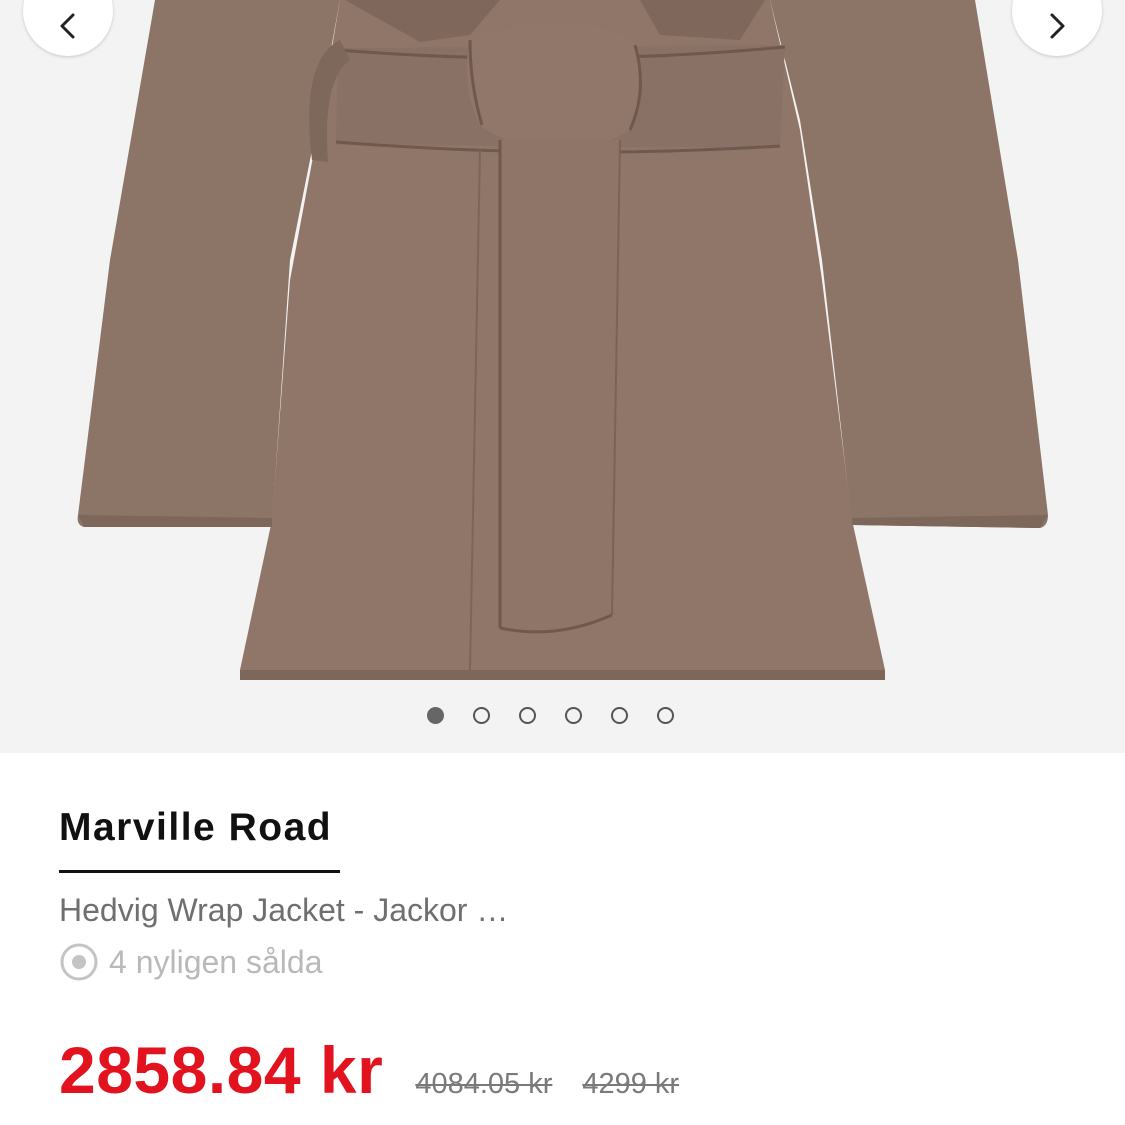 The image size is (1125, 1125). Describe the element at coordinates (216, 961) in the screenshot. I see `recently-sold-text: 4 nyligen sålda` at that location.